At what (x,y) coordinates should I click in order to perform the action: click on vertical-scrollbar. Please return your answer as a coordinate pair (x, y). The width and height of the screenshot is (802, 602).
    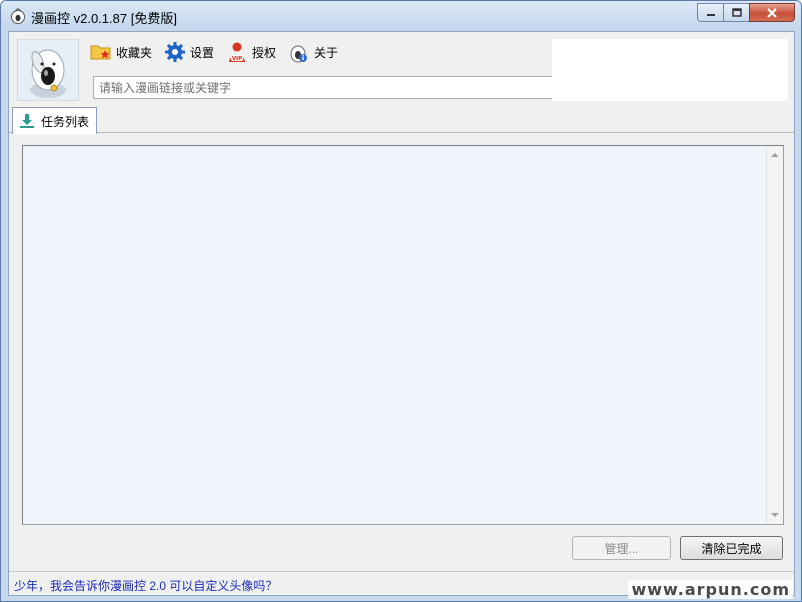
    Looking at the image, I should click on (774, 335).